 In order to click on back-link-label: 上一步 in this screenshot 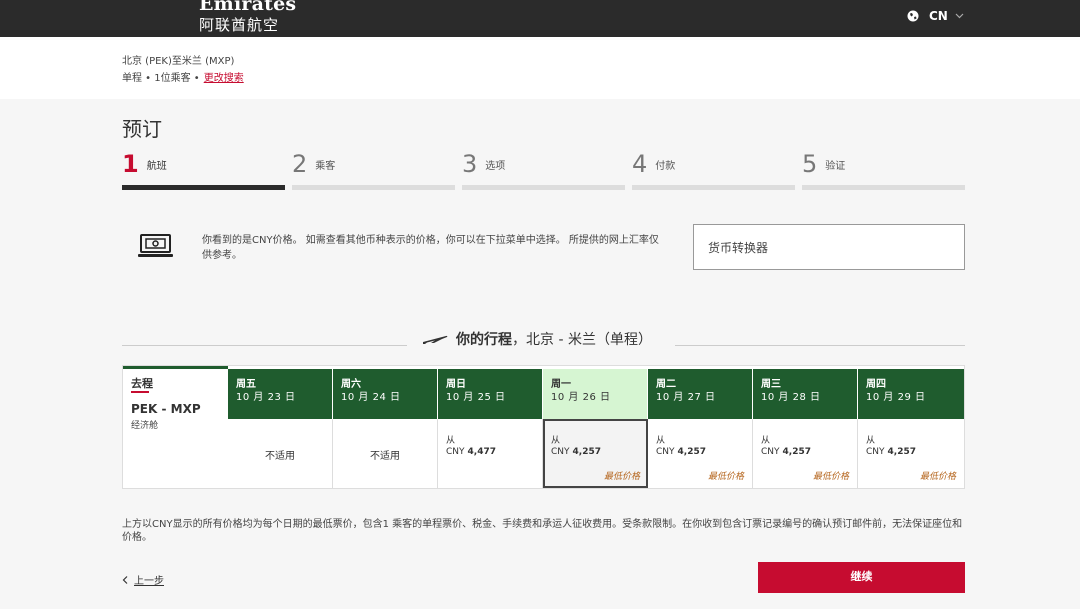, I will do `click(149, 581)`.